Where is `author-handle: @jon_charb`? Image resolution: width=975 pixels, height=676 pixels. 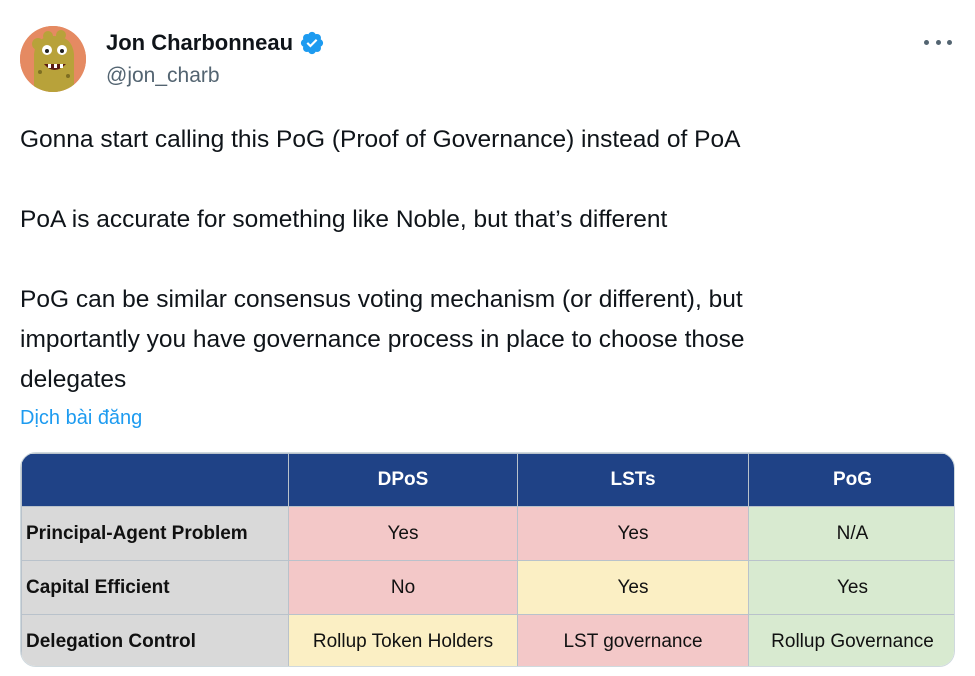 author-handle: @jon_charb is located at coordinates (163, 76).